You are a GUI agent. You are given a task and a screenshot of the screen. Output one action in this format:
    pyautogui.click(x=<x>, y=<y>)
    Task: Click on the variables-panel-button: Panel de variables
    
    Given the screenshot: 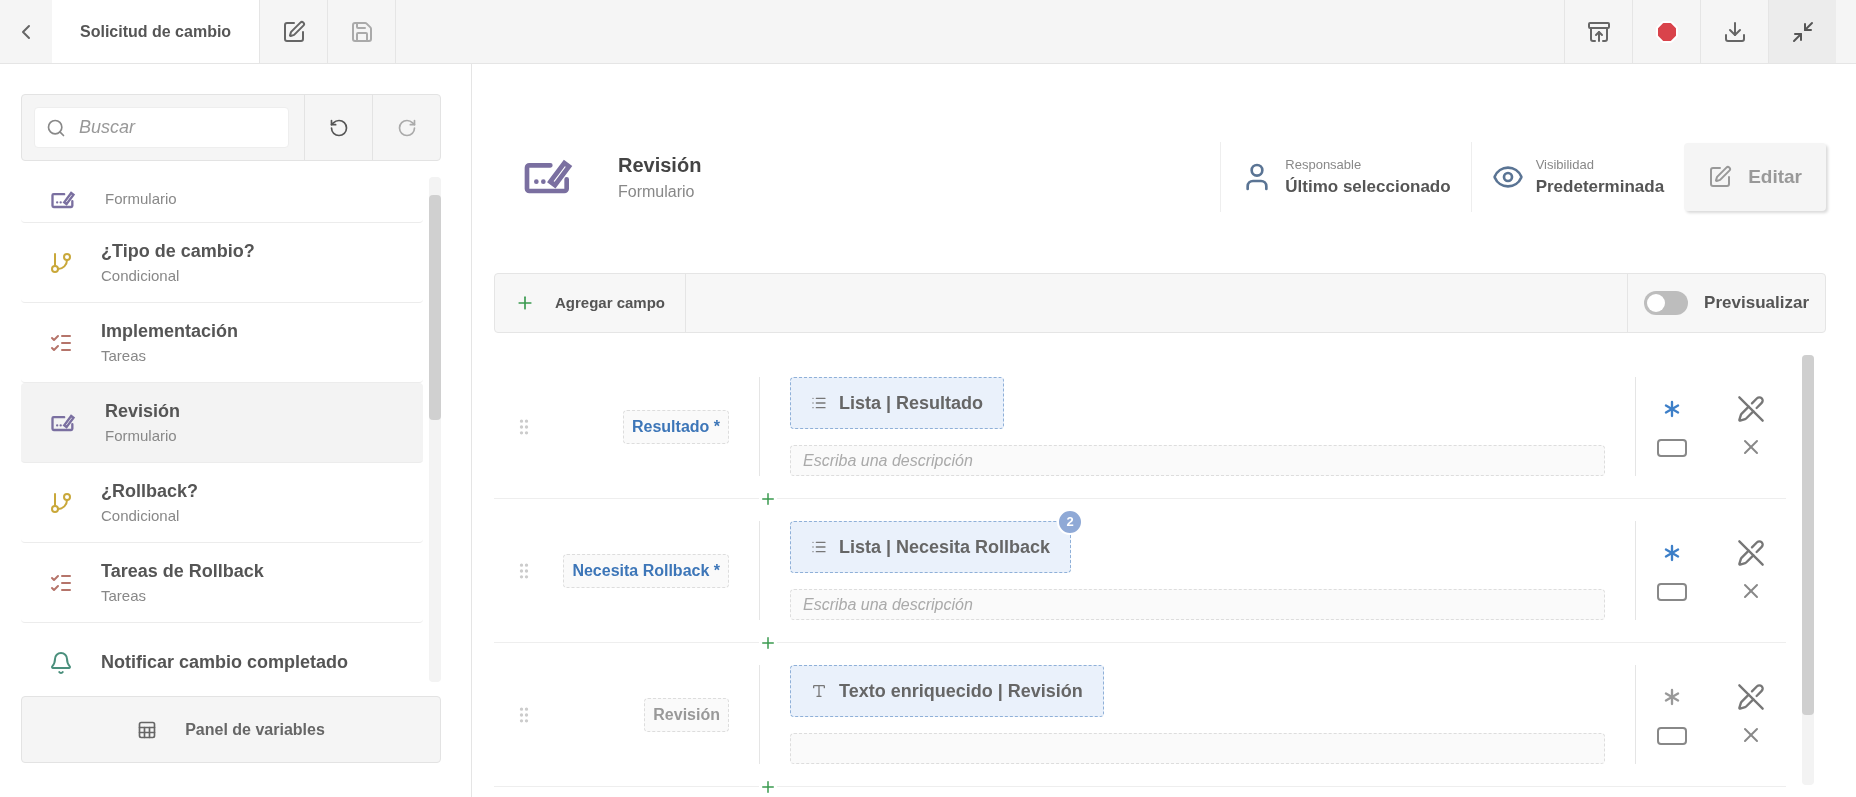 What is the action you would take?
    pyautogui.click(x=231, y=729)
    